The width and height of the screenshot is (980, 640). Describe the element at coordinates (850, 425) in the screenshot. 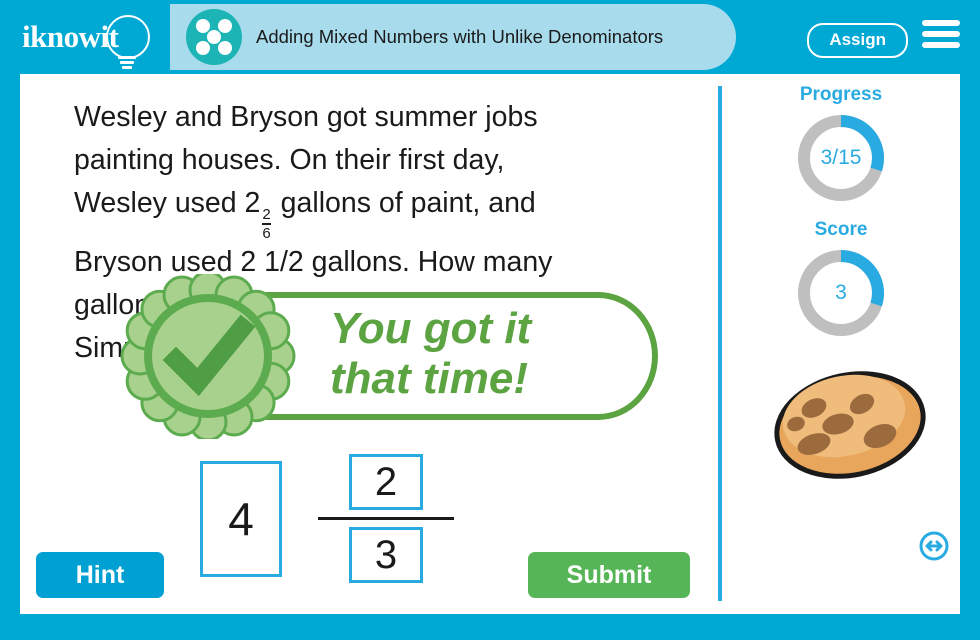

I see `cookie-icon` at that location.